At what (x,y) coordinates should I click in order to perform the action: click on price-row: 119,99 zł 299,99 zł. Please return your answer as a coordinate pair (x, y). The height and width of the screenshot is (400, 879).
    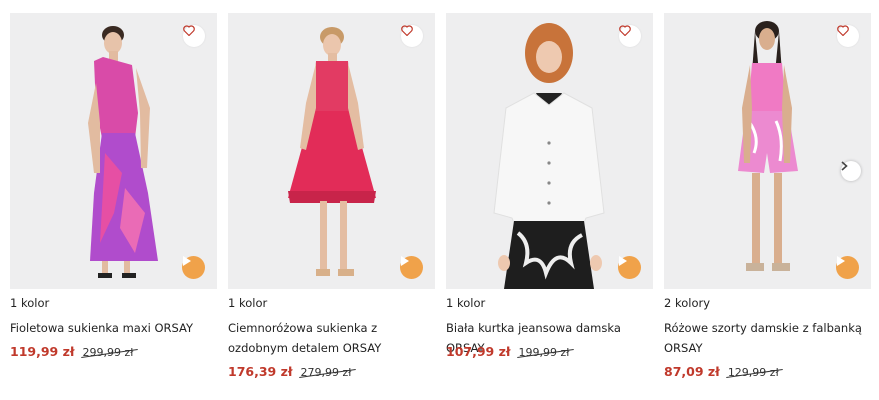
    Looking at the image, I should click on (71, 351).